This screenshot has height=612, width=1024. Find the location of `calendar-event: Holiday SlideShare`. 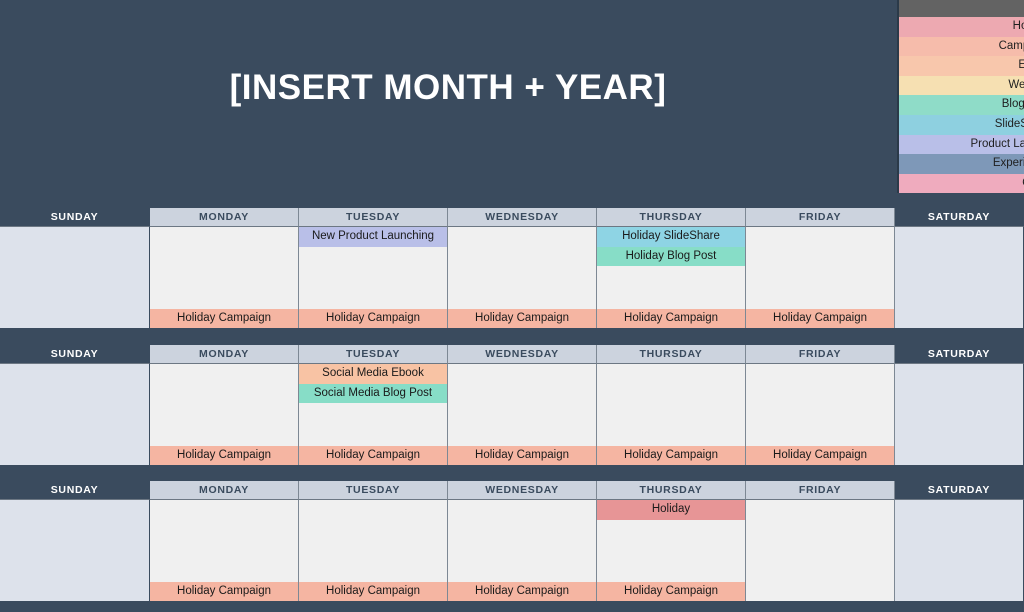

calendar-event: Holiday SlideShare is located at coordinates (671, 237).